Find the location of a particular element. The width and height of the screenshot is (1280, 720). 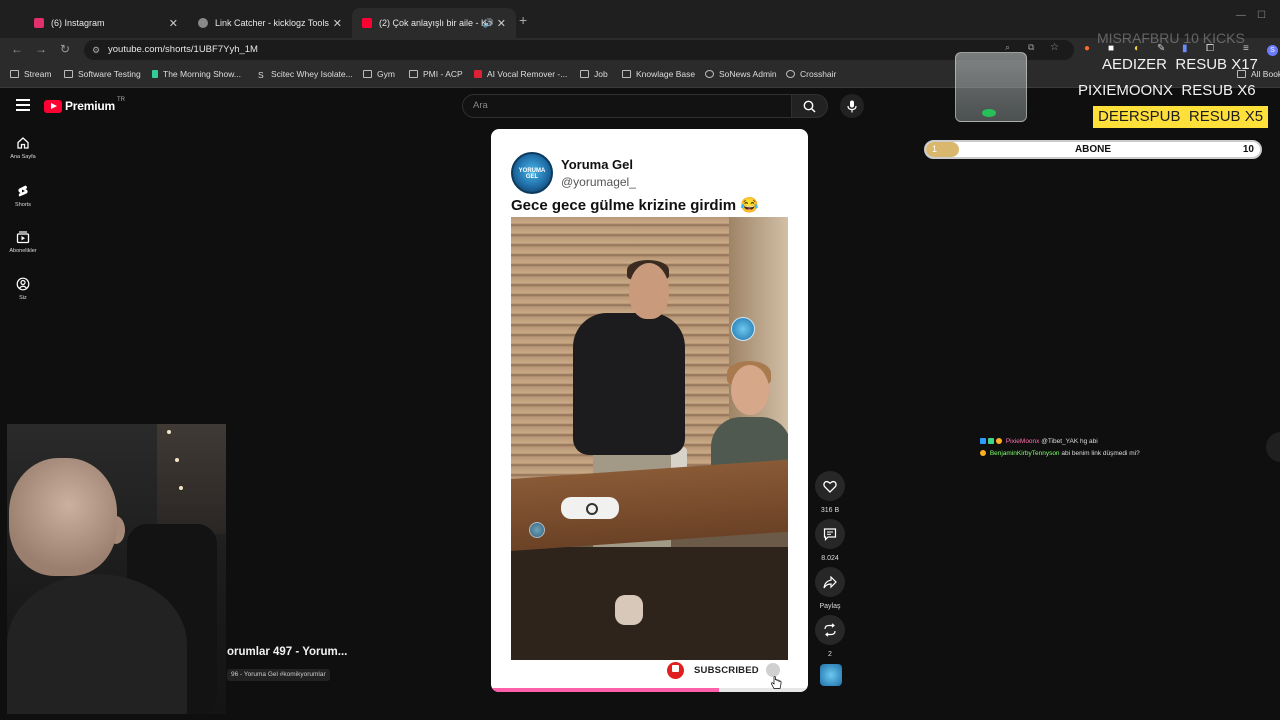

resub-count: RESUB X6 is located at coordinates (1218, 90).